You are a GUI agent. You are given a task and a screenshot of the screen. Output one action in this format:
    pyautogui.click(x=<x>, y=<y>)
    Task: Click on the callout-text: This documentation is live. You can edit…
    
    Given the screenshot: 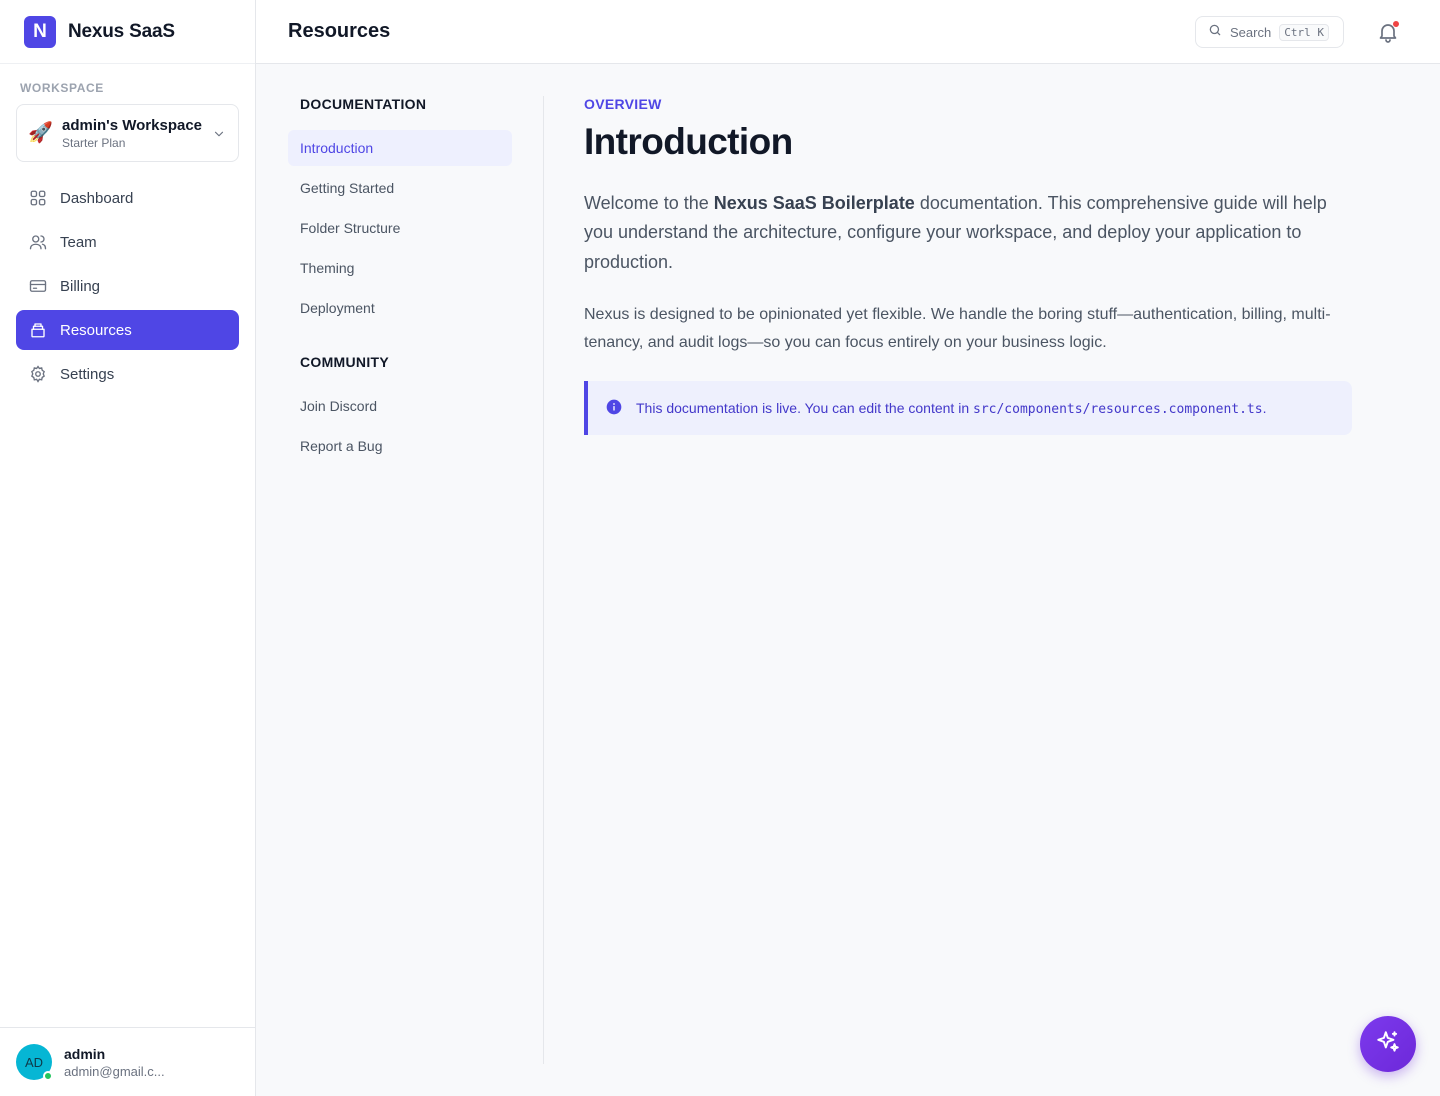 What is the action you would take?
    pyautogui.click(x=951, y=408)
    